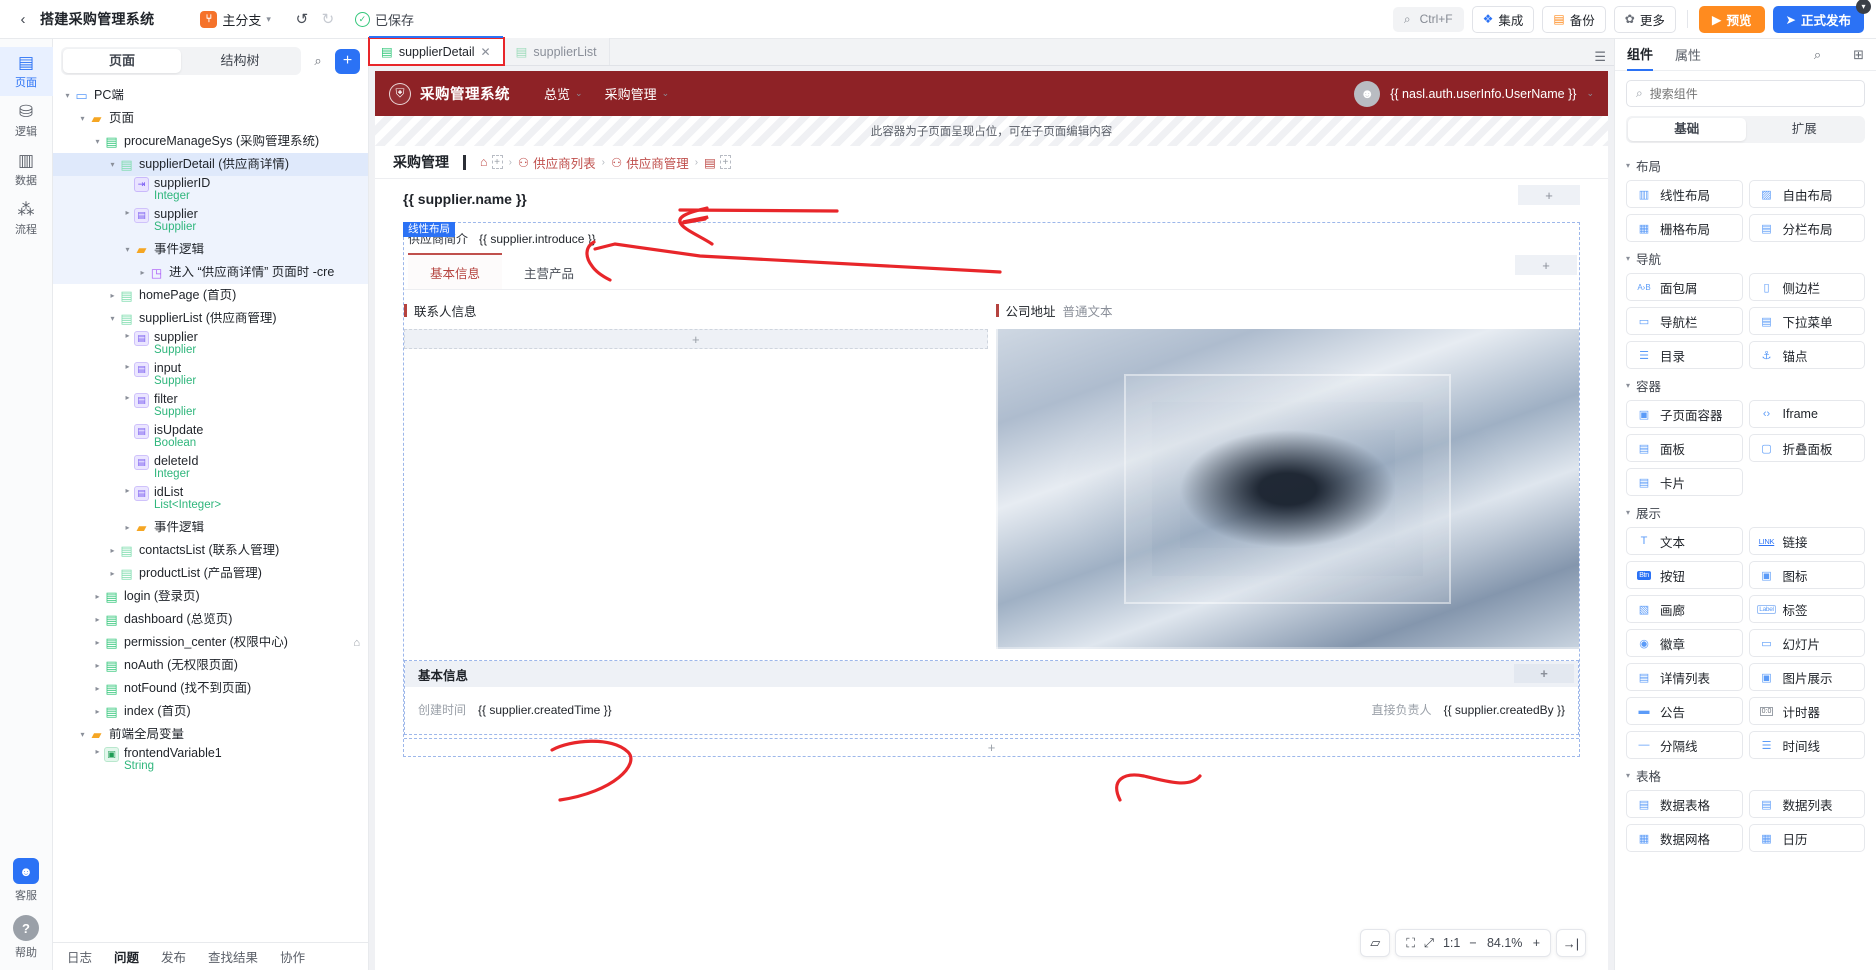 The height and width of the screenshot is (970, 1876). Describe the element at coordinates (1806, 355) in the screenshot. I see `component-item-anchor: ⚓ 锚点` at that location.